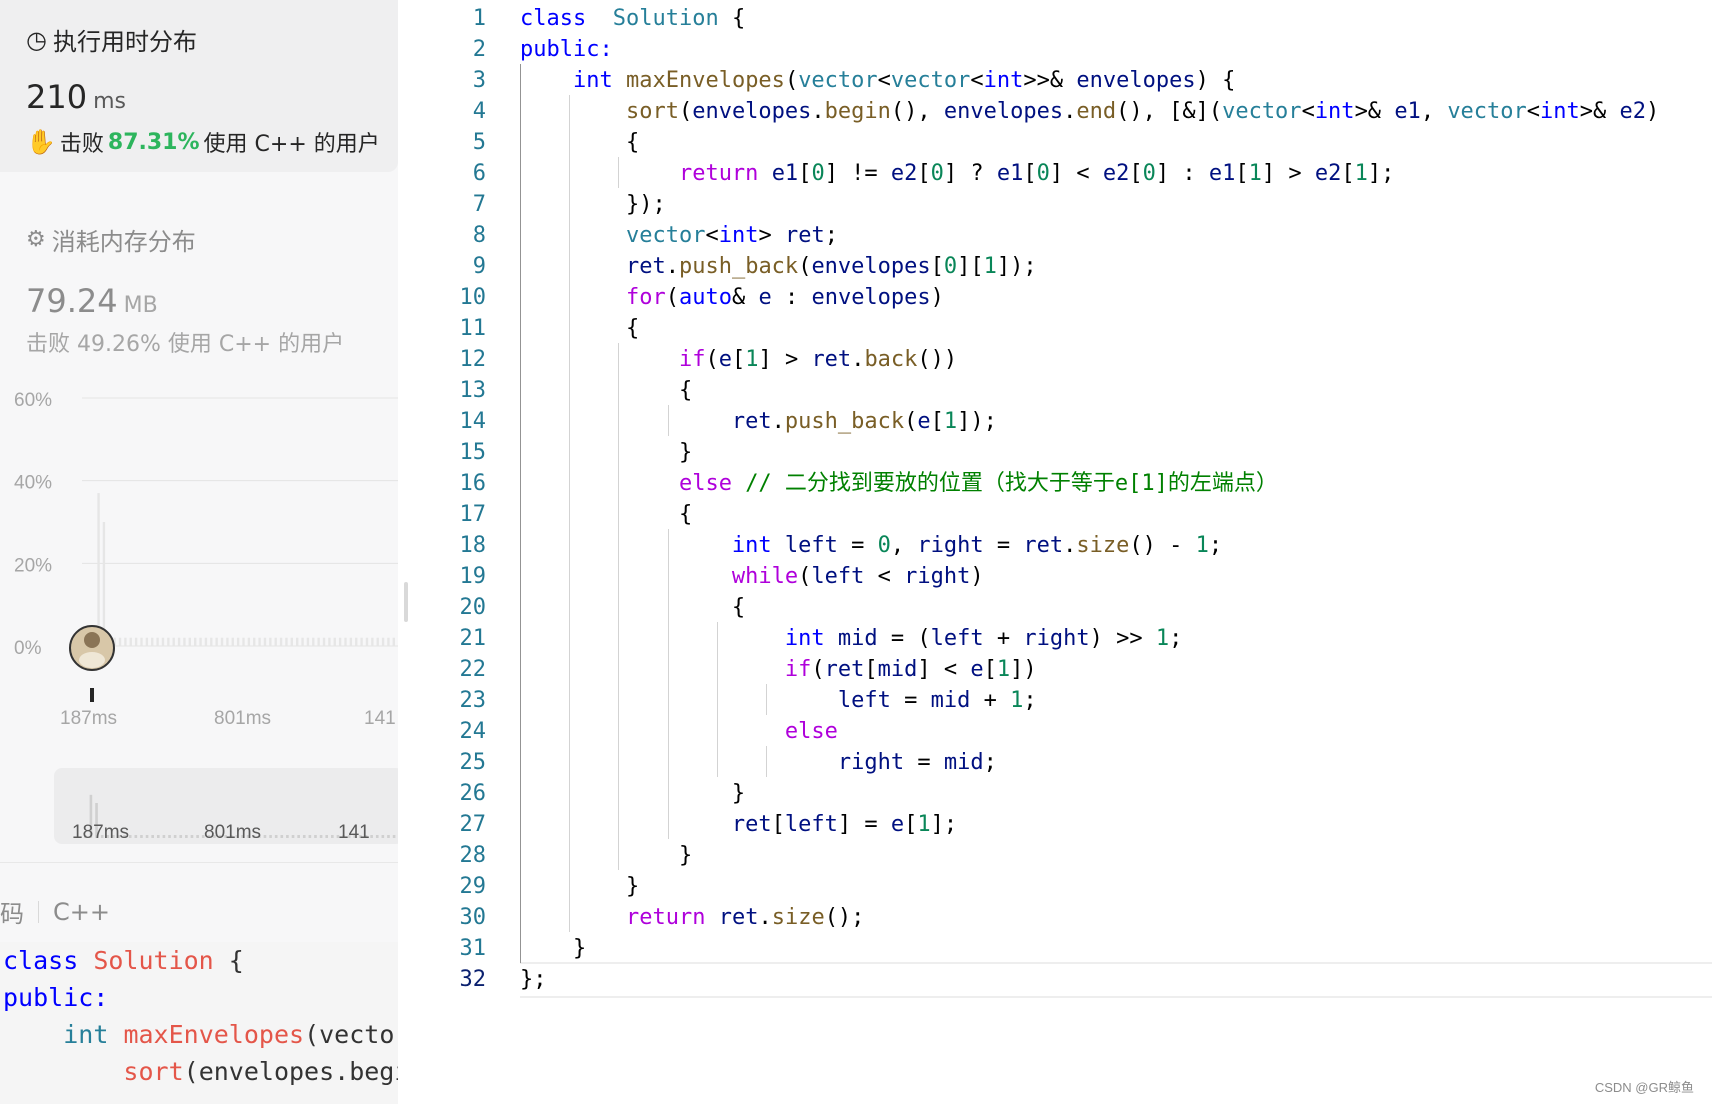 This screenshot has height=1104, width=1712. What do you see at coordinates (632, 18) in the screenshot?
I see `code-text: class Solution {` at bounding box center [632, 18].